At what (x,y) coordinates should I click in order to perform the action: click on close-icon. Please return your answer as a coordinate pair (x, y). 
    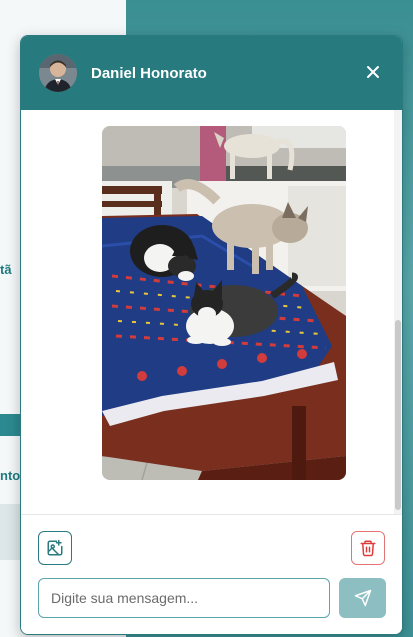
    Looking at the image, I should click on (373, 72).